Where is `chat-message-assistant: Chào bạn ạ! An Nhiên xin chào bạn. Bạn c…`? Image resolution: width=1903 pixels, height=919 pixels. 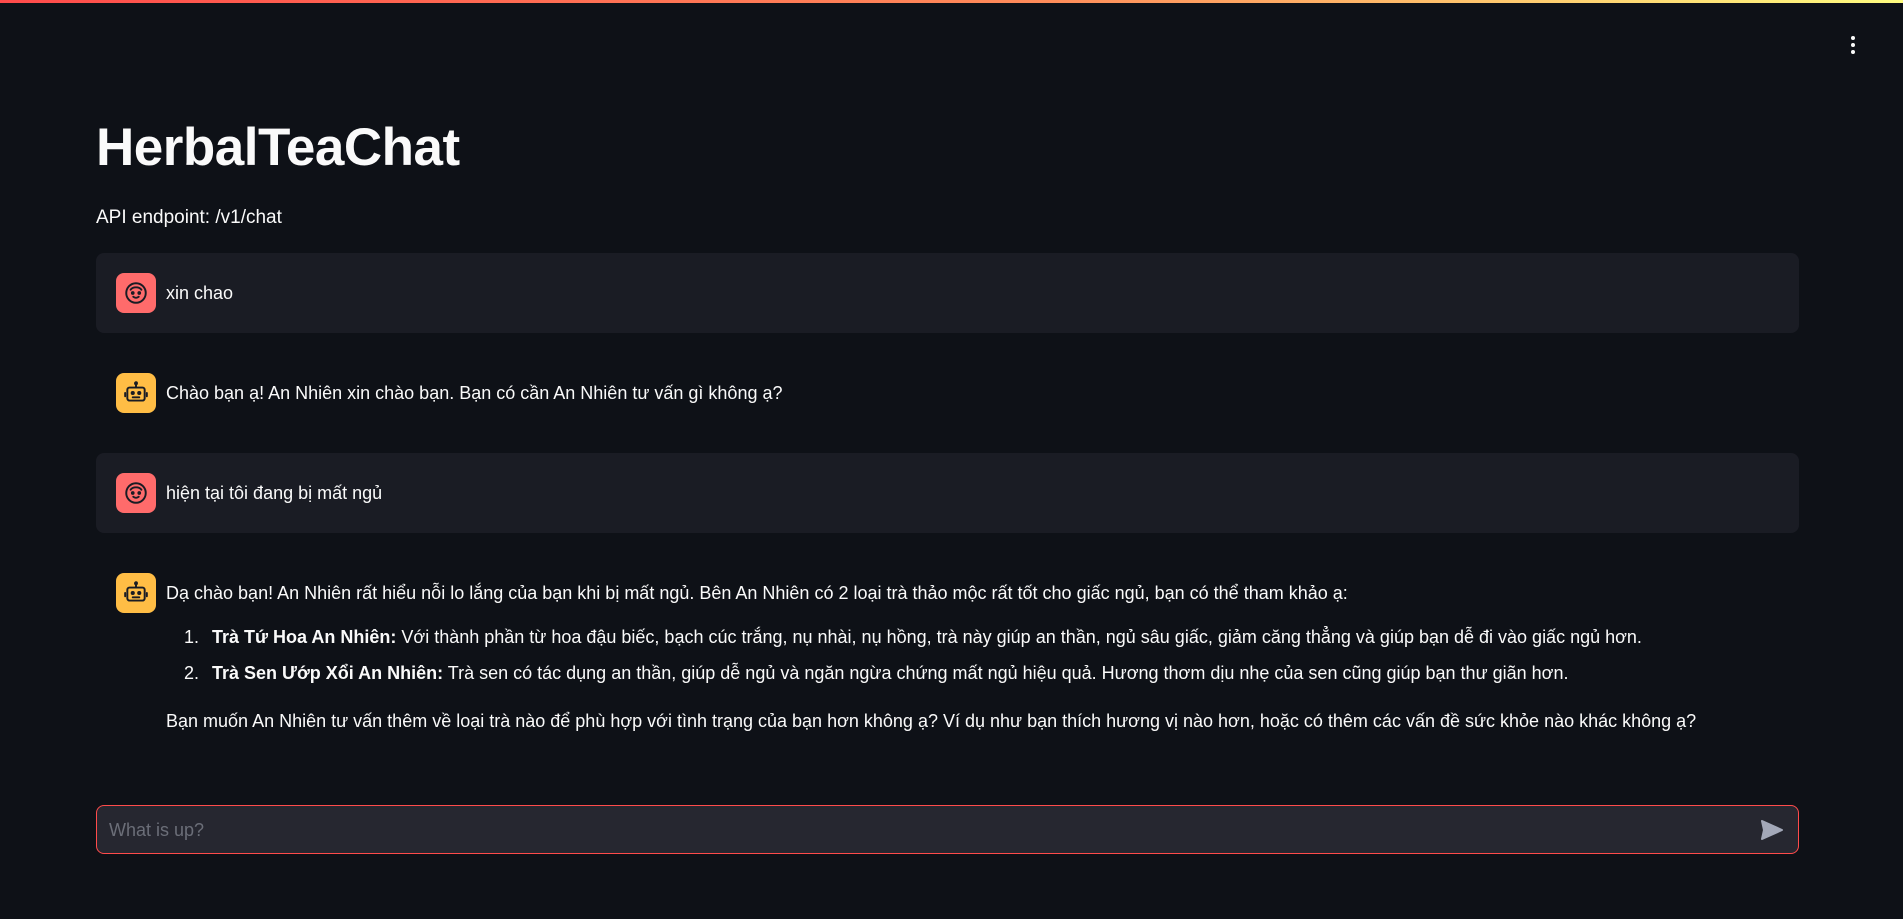
chat-message-assistant: Chào bạn ạ! An Nhiên xin chào bạn. Bạn c… is located at coordinates (947, 393).